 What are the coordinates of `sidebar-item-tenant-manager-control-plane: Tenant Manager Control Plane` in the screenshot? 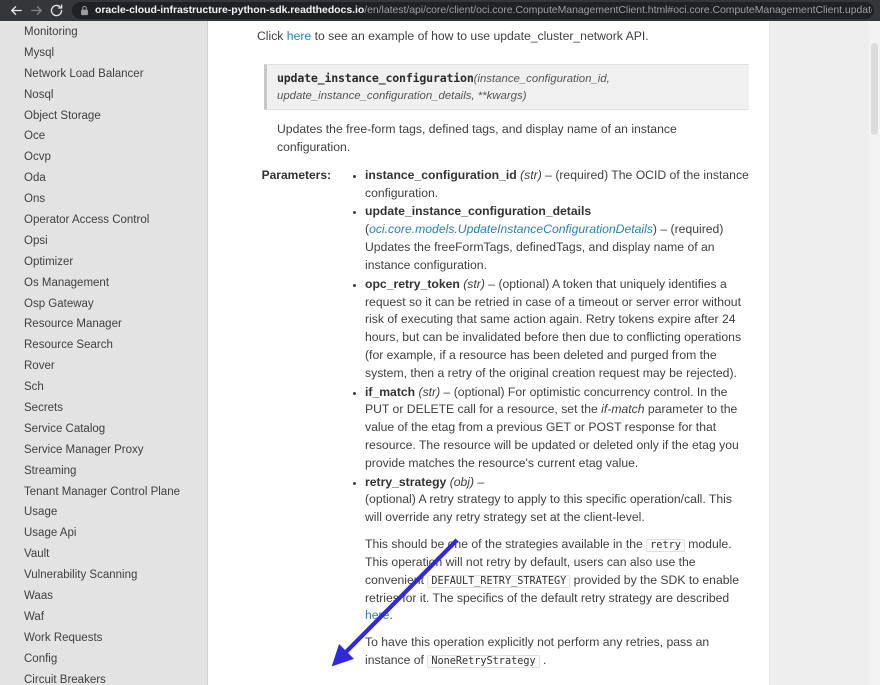 It's located at (103, 492).